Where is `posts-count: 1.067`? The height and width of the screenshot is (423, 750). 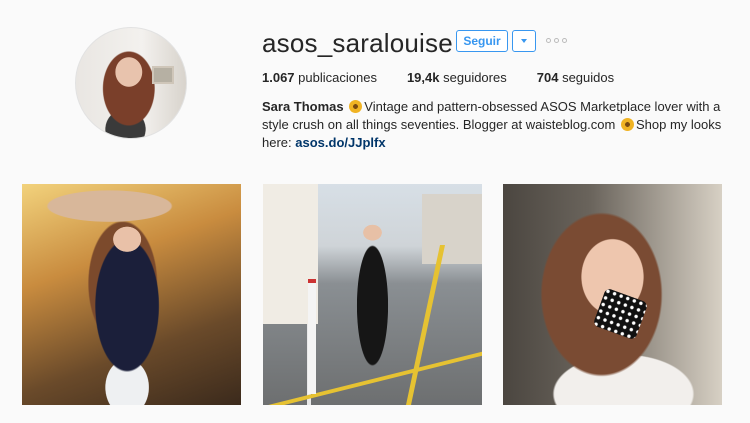
posts-count: 1.067 is located at coordinates (278, 77).